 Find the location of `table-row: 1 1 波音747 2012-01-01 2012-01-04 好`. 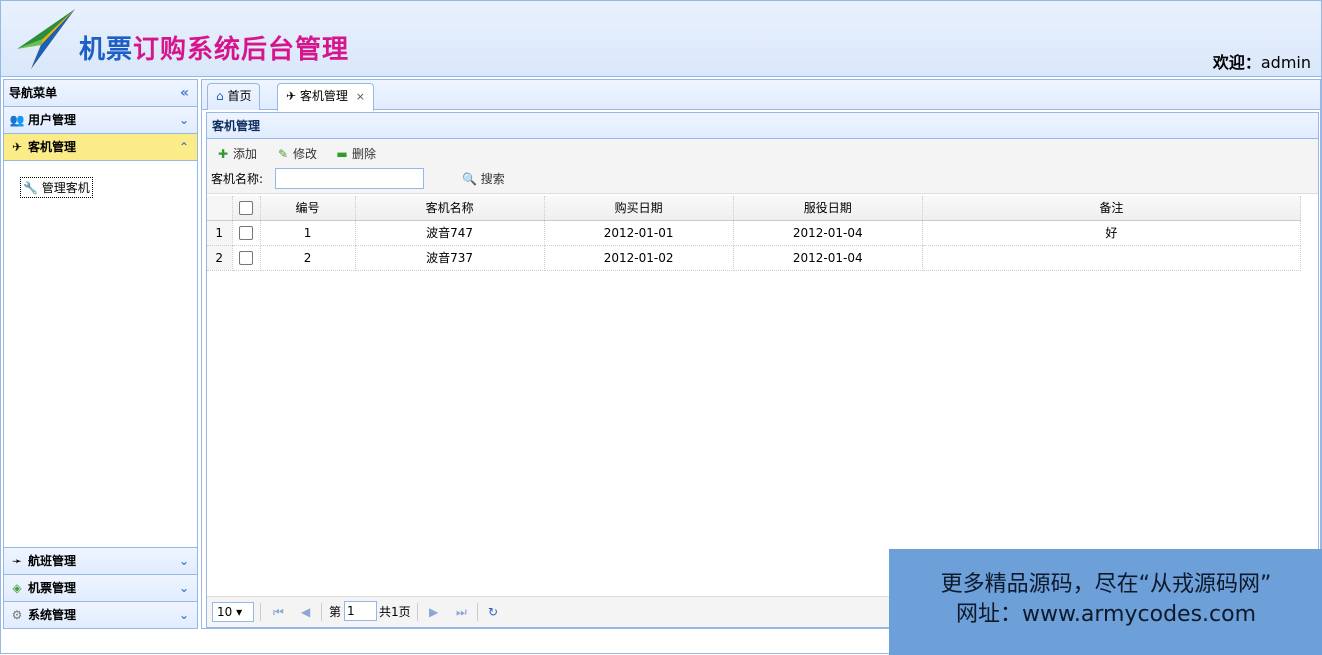

table-row: 1 1 波音747 2012-01-01 2012-01-04 好 is located at coordinates (754, 233).